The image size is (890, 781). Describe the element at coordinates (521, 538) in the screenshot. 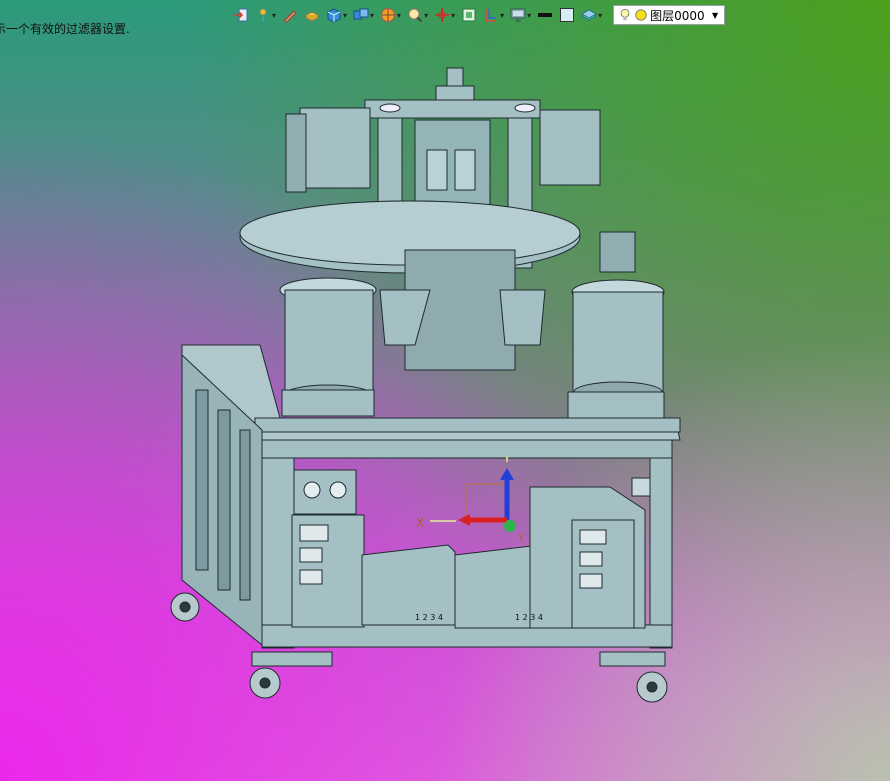

I see `y-axis-label: Y` at that location.